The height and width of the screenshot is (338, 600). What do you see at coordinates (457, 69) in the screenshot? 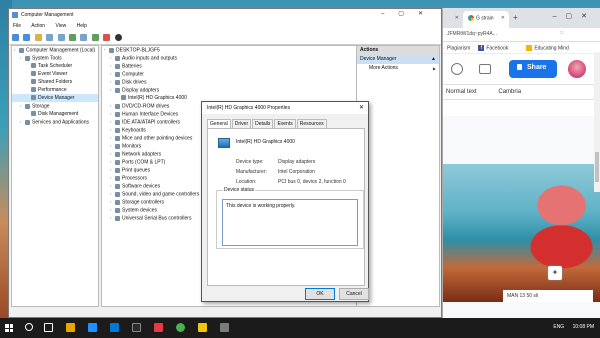
I see `history-icon` at bounding box center [457, 69].